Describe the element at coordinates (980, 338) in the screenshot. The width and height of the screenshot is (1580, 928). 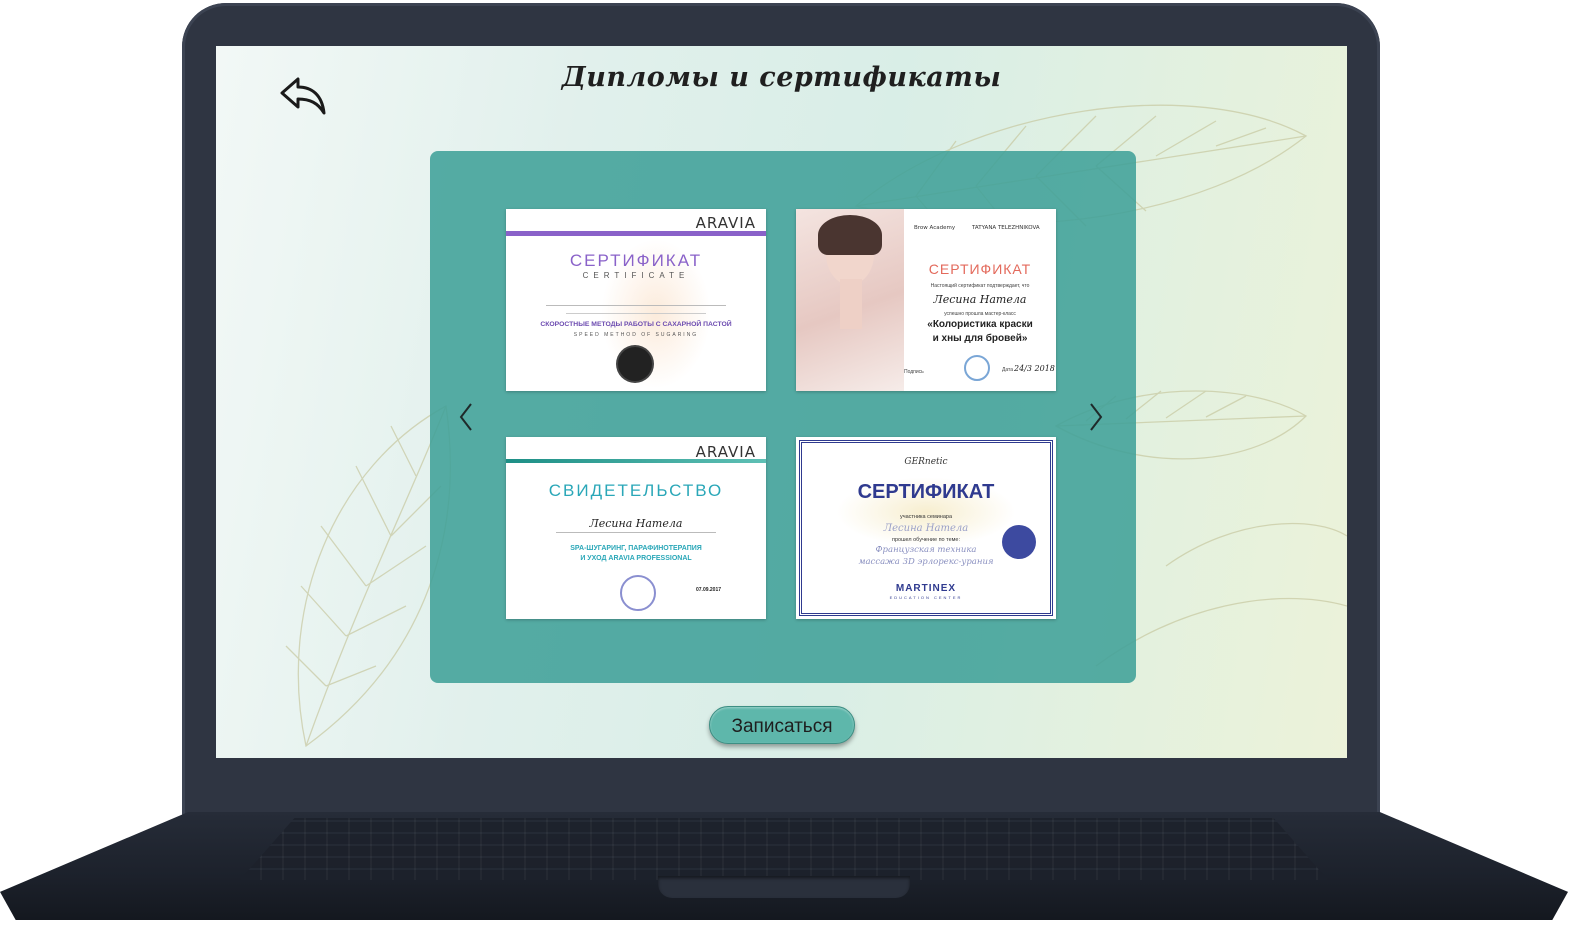
I see `cert-course-2: и хны для бровей»` at that location.